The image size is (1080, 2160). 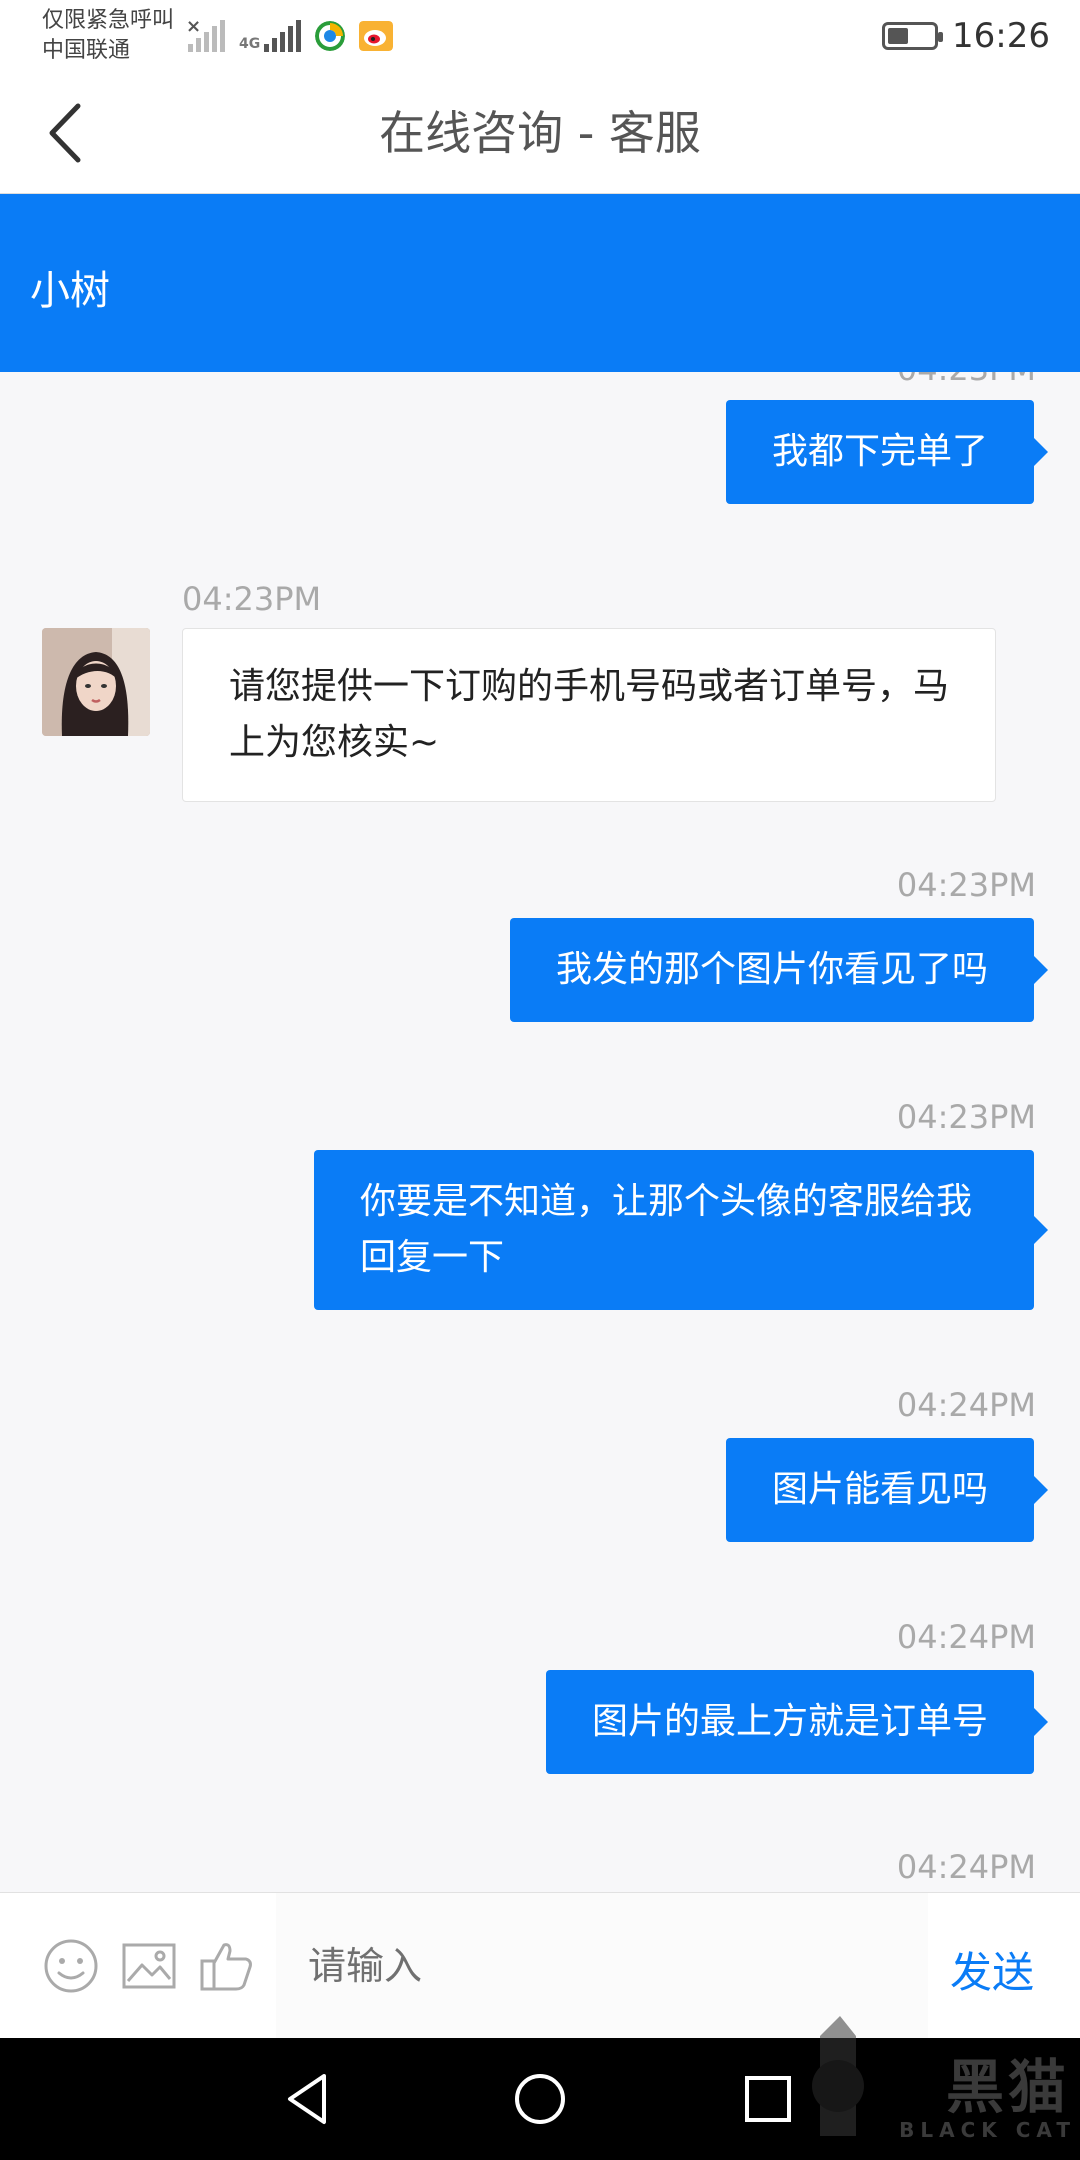 What do you see at coordinates (1001, 36) in the screenshot?
I see `clock: 16:26` at bounding box center [1001, 36].